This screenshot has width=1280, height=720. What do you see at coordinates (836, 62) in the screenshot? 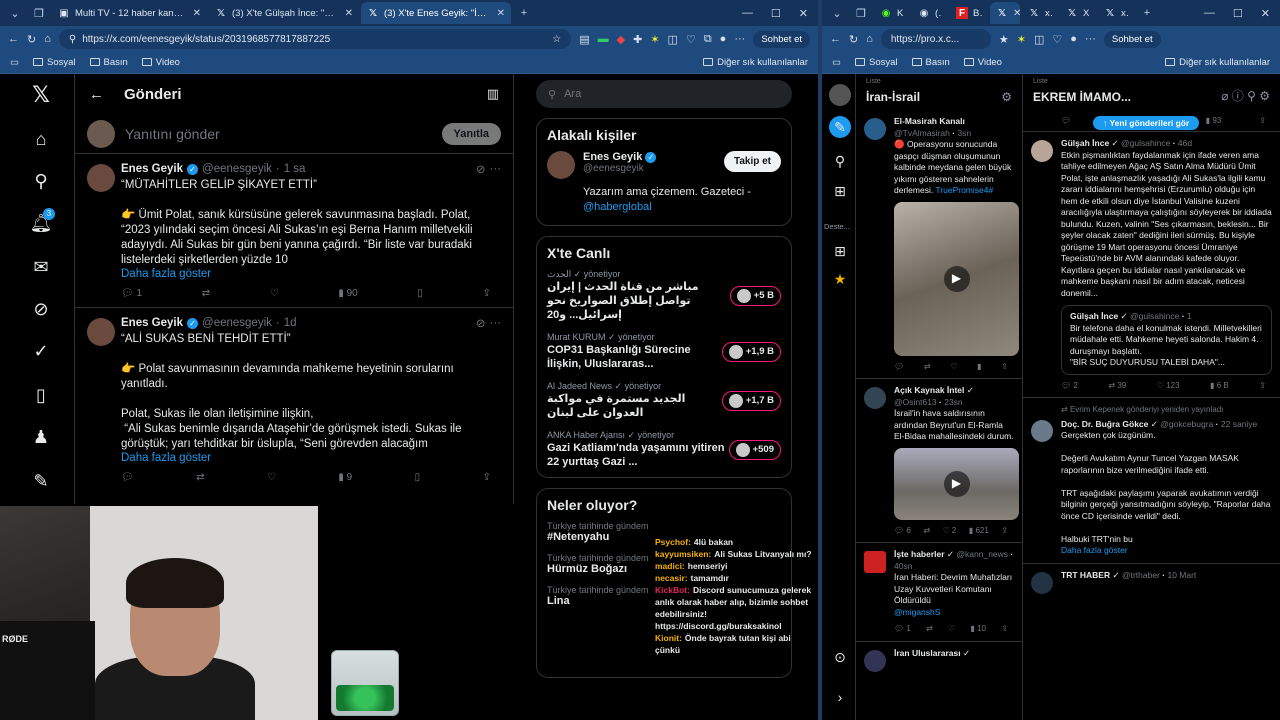
I see `bookmarks-manage-icon: ▭` at bounding box center [836, 62].